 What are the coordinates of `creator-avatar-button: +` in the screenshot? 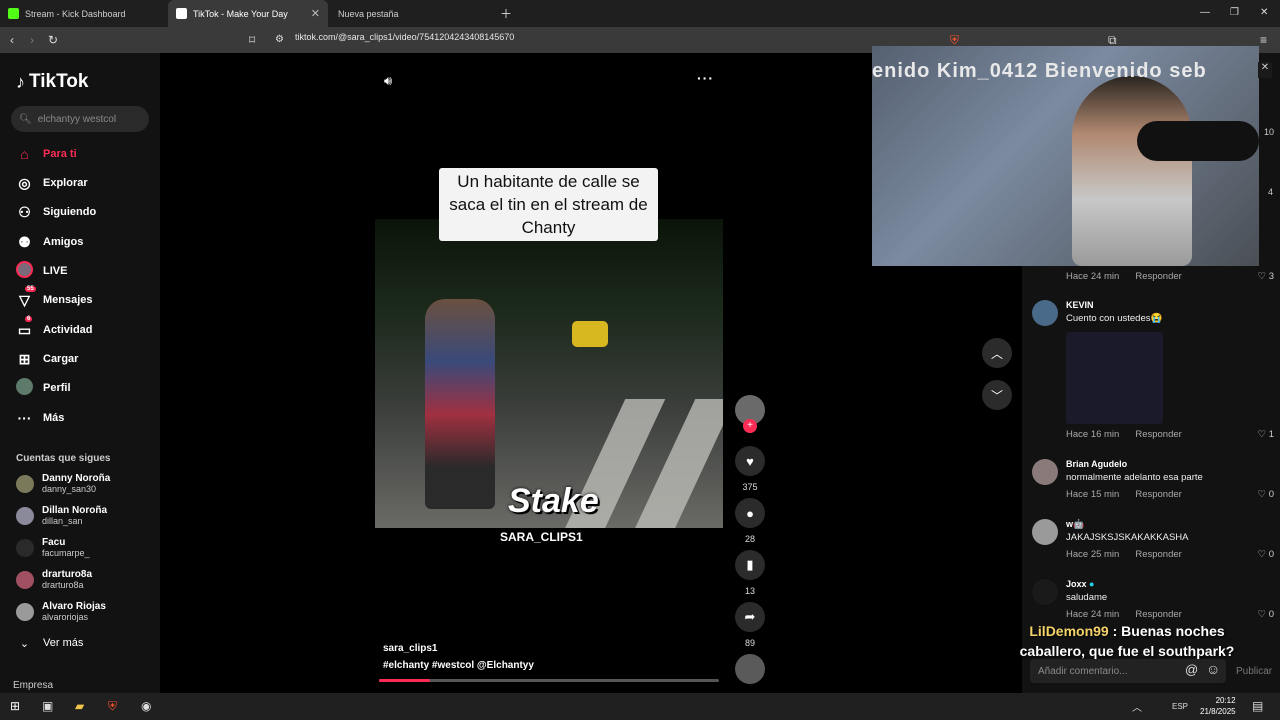 It's located at (750, 414).